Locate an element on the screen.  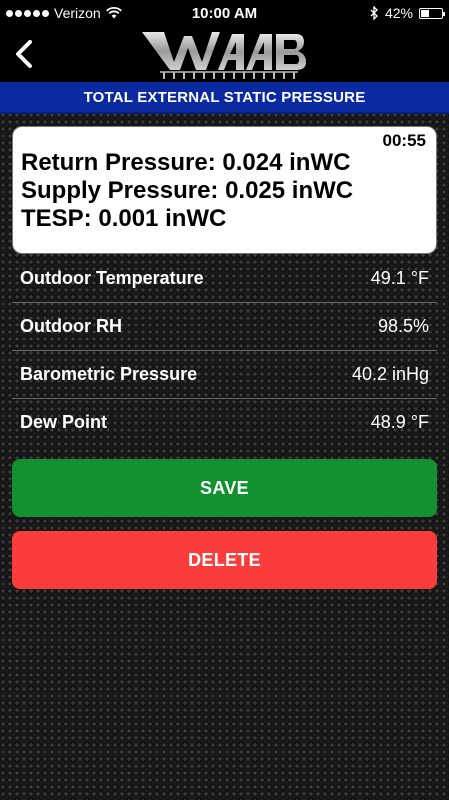
supply-pressure-reading: Supply Pressure: 0.025 inWC is located at coordinates (187, 190).